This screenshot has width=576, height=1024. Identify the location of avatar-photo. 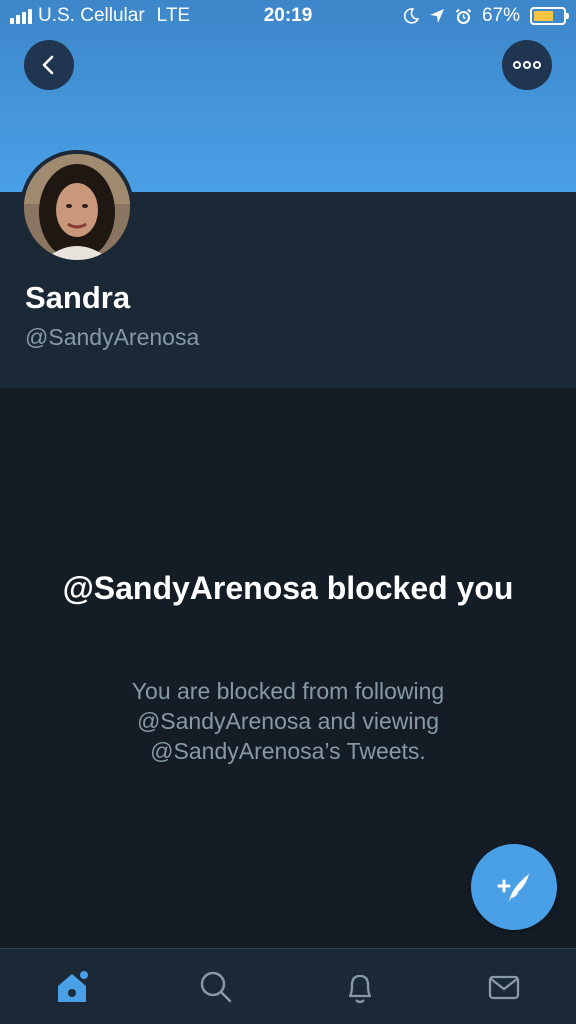
(77, 207).